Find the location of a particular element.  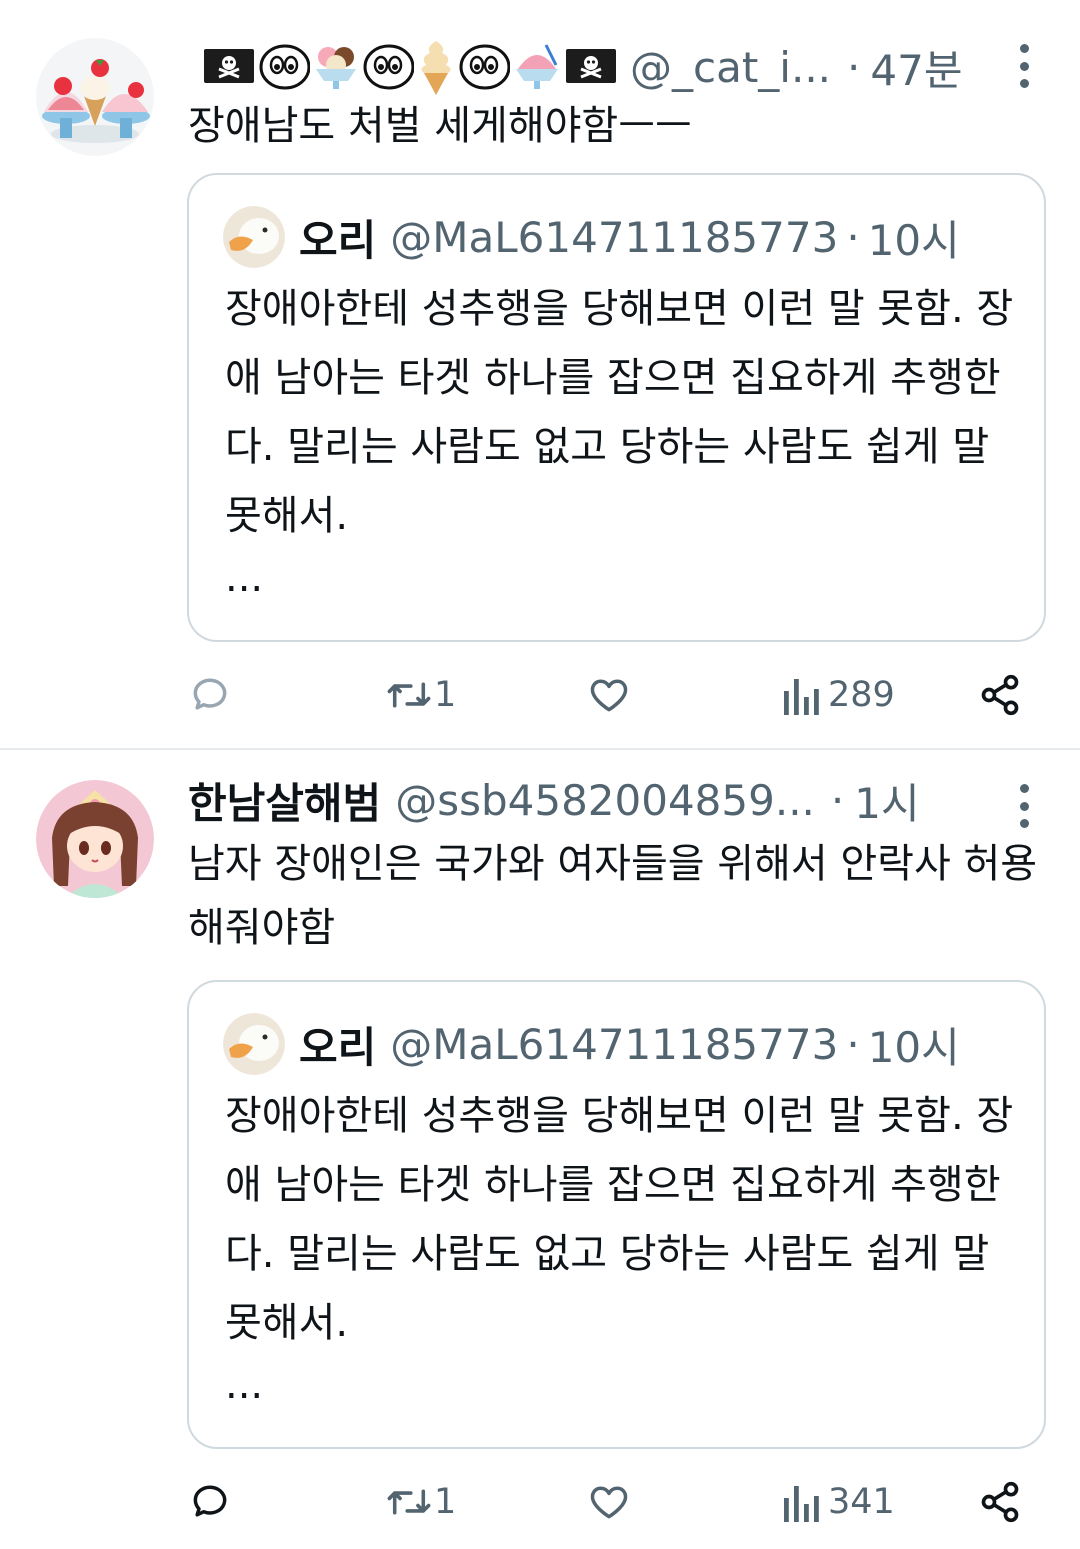

views-count: 289 is located at coordinates (861, 695).